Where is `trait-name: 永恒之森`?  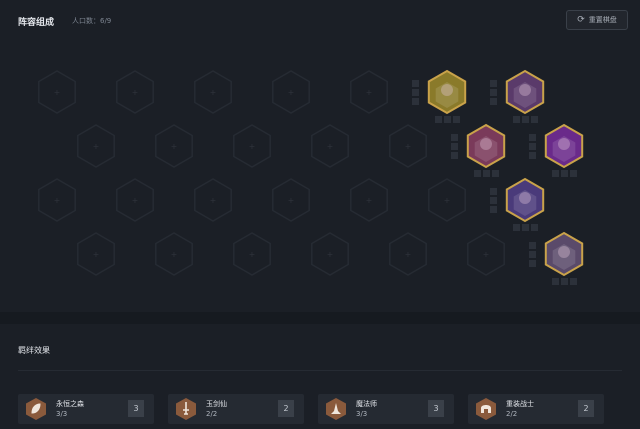 trait-name: 永恒之森 is located at coordinates (70, 404).